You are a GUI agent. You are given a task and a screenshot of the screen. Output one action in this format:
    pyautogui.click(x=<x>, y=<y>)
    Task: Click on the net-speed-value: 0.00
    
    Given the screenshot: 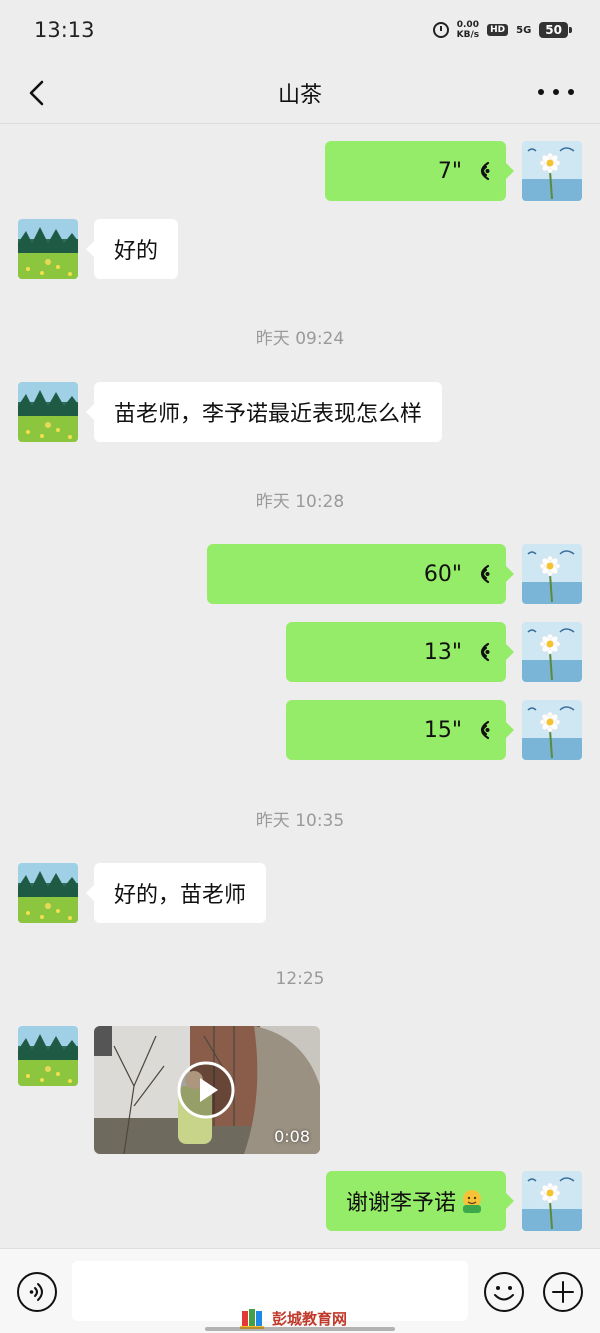 What is the action you would take?
    pyautogui.click(x=467, y=25)
    